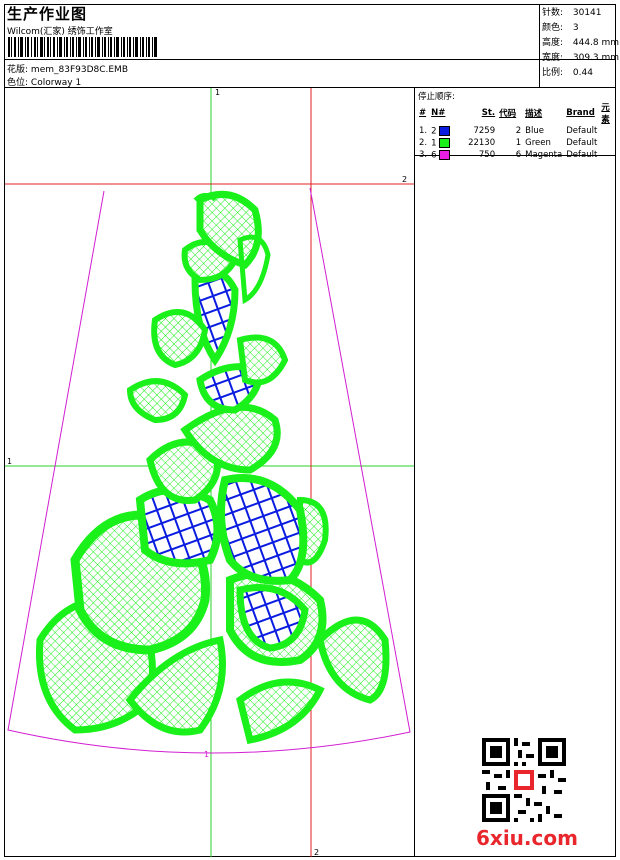  I want to click on qr-code-image, so click(524, 780).